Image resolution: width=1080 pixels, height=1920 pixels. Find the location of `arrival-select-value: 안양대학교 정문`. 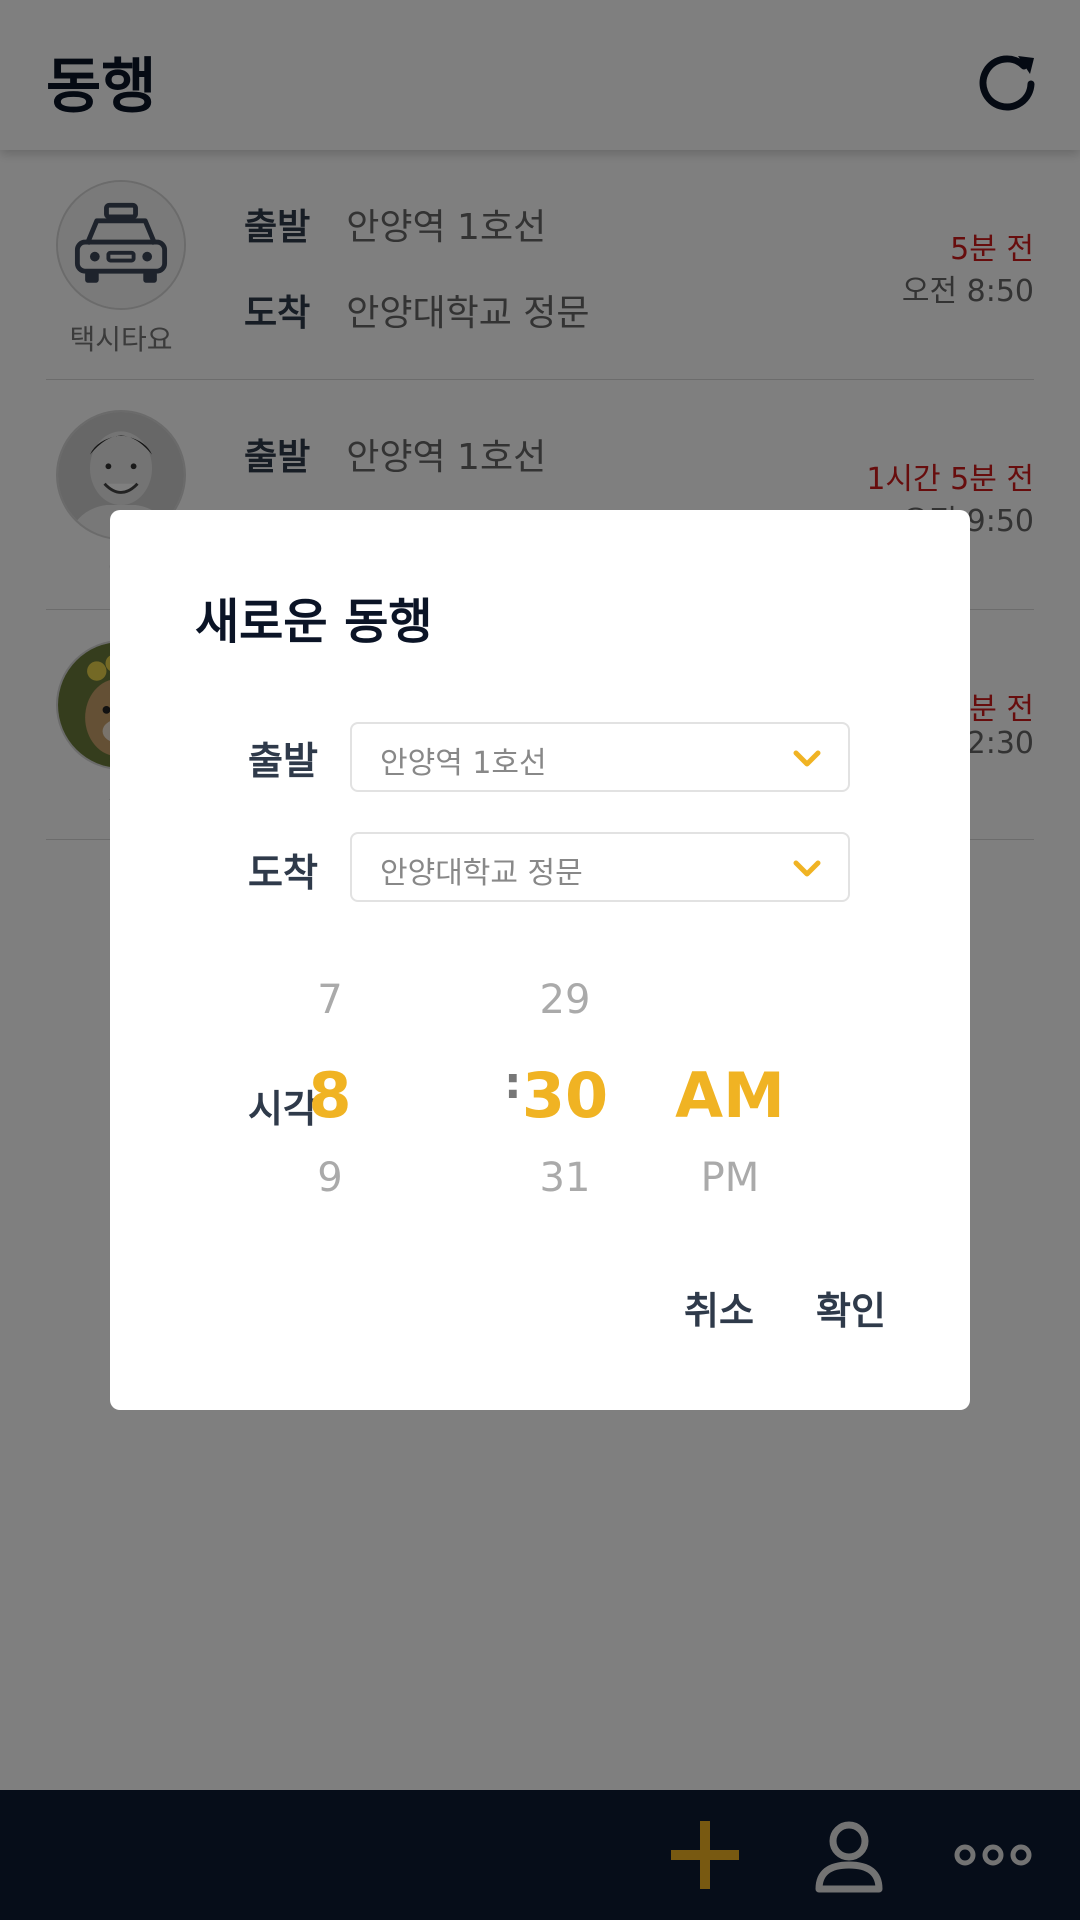

arrival-select-value: 안양대학교 정문 is located at coordinates (481, 873).